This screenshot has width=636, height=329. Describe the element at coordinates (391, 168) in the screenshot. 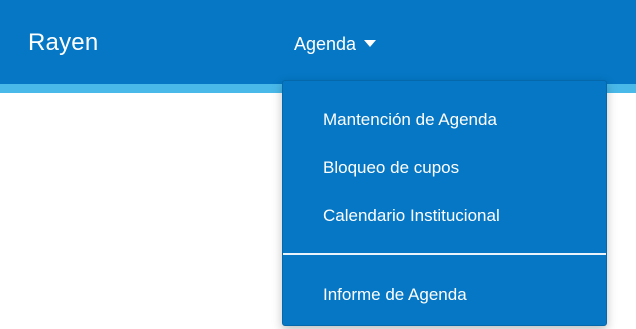

I see `menu-item-bloqueo-cupos: Bloqueo de cupos` at that location.